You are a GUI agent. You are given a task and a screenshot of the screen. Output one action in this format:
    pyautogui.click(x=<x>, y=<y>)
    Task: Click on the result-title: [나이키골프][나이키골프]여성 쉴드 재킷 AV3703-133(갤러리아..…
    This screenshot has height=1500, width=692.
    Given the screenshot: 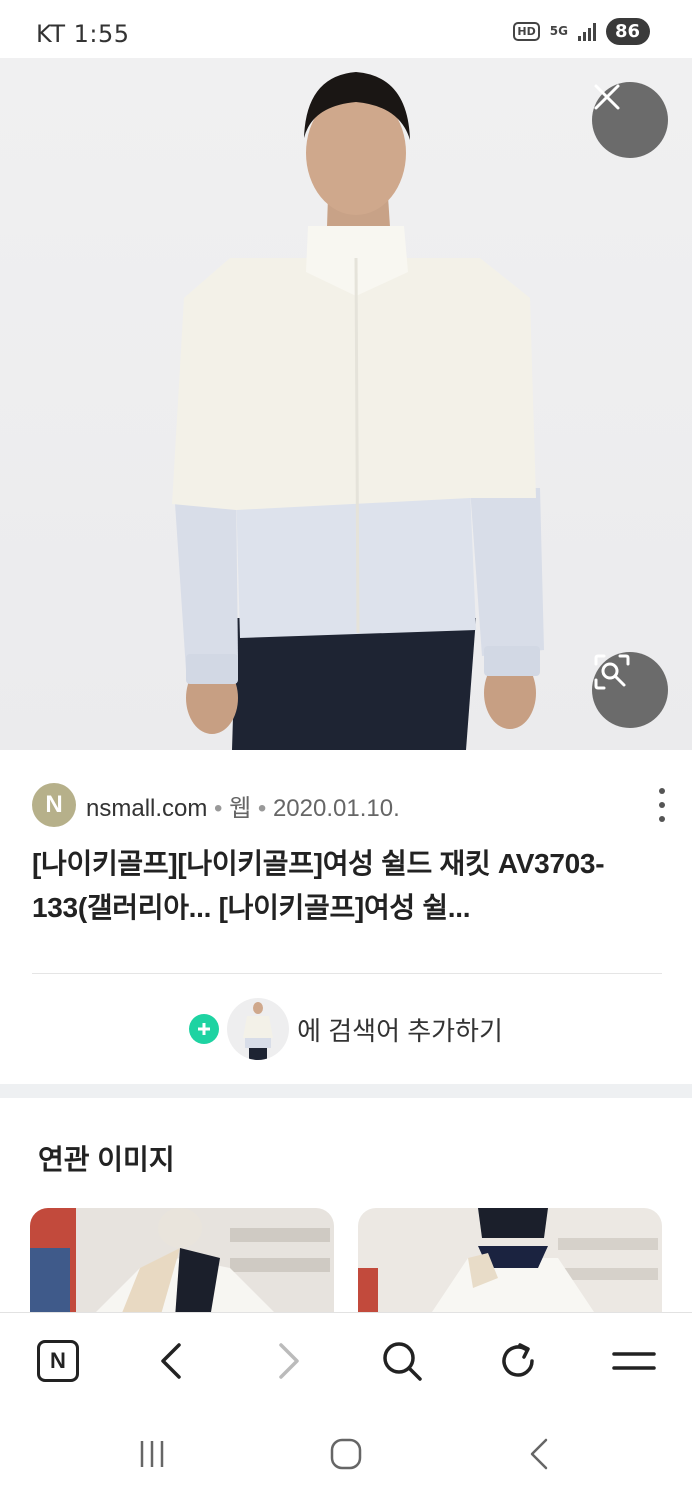 What is the action you would take?
    pyautogui.click(x=347, y=886)
    